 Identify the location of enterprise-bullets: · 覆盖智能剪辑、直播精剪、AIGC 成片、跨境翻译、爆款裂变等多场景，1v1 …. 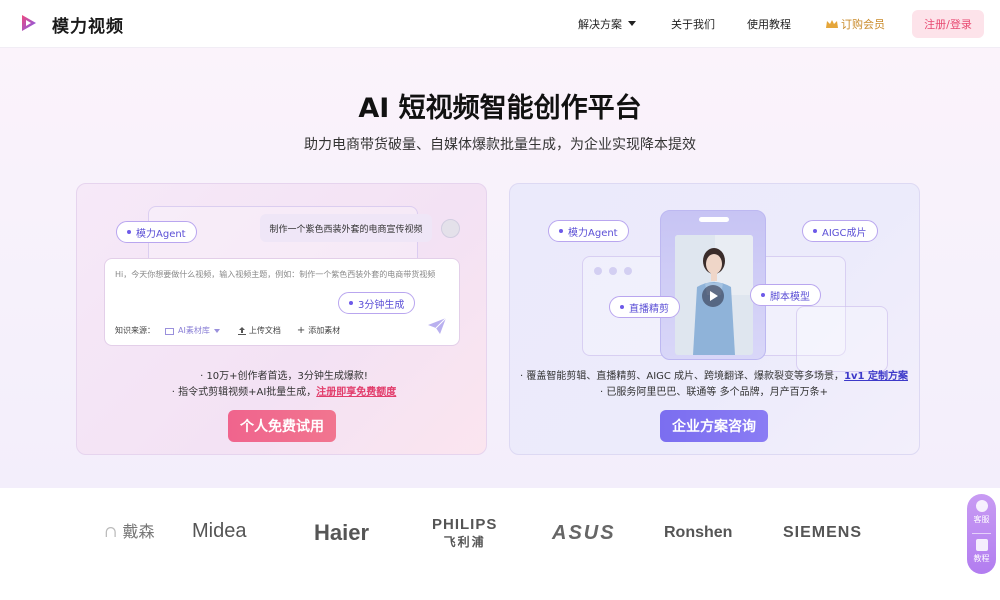
(714, 385).